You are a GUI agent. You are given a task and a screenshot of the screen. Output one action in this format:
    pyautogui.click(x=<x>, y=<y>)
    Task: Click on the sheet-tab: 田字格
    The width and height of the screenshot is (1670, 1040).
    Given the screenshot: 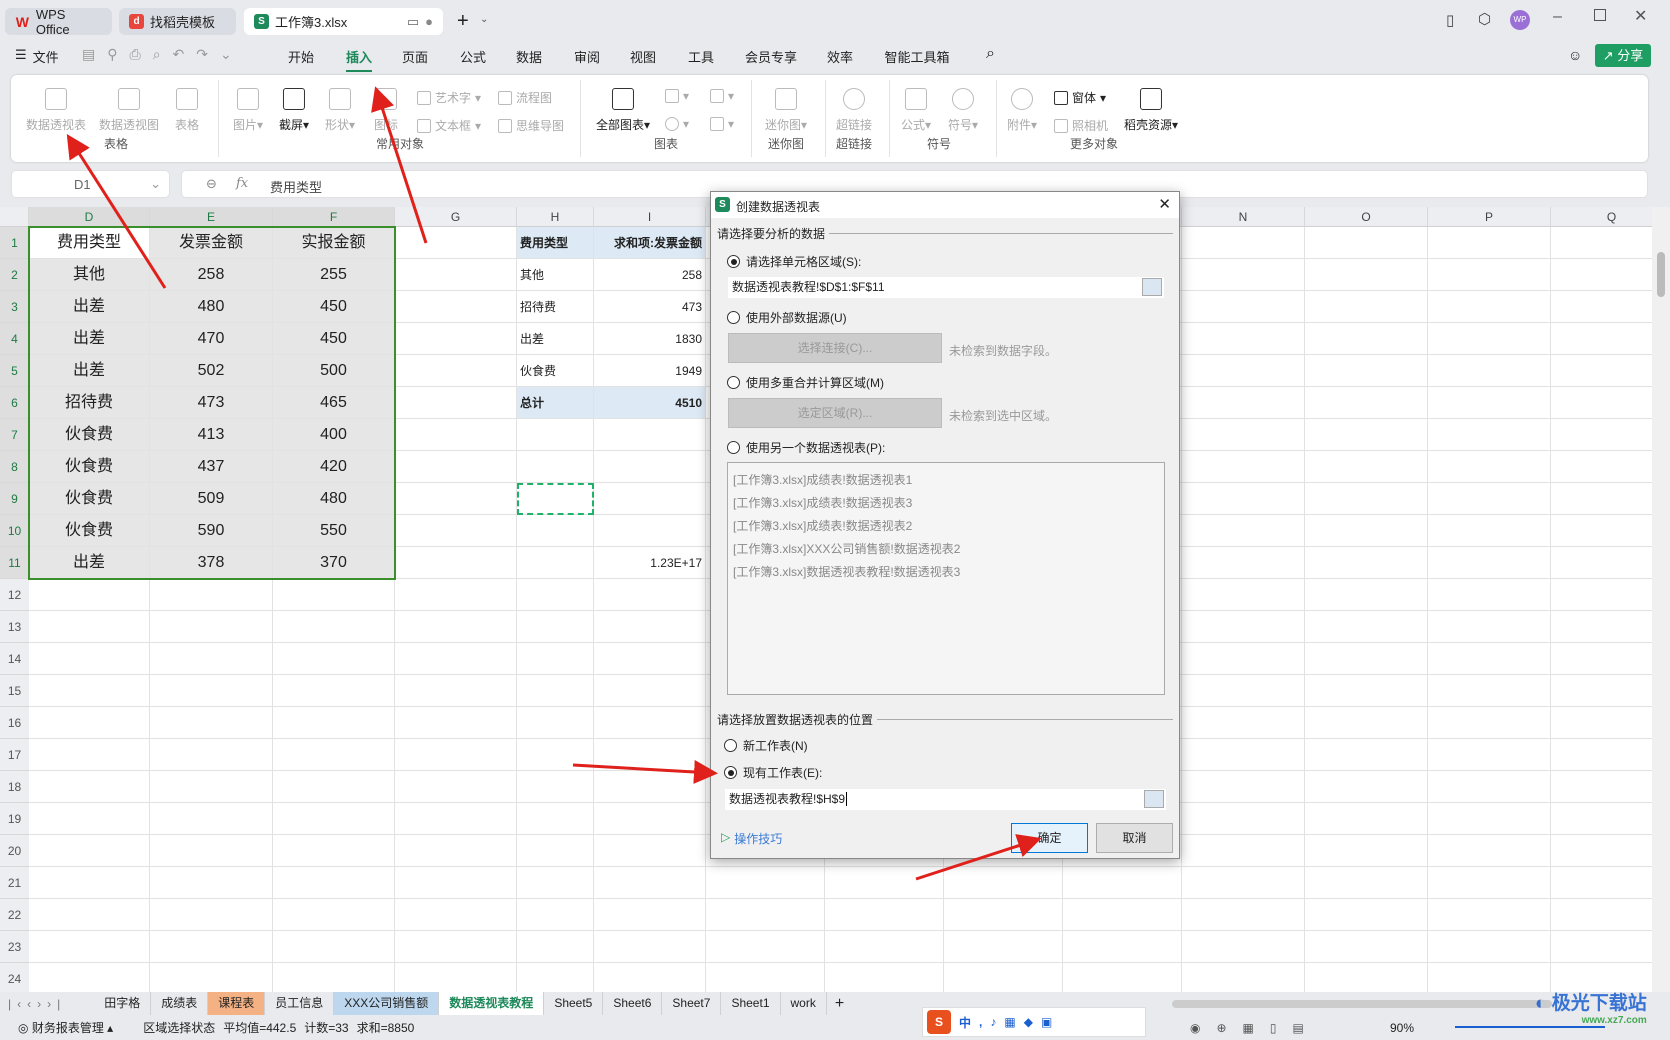 What is the action you would take?
    pyautogui.click(x=123, y=1003)
    